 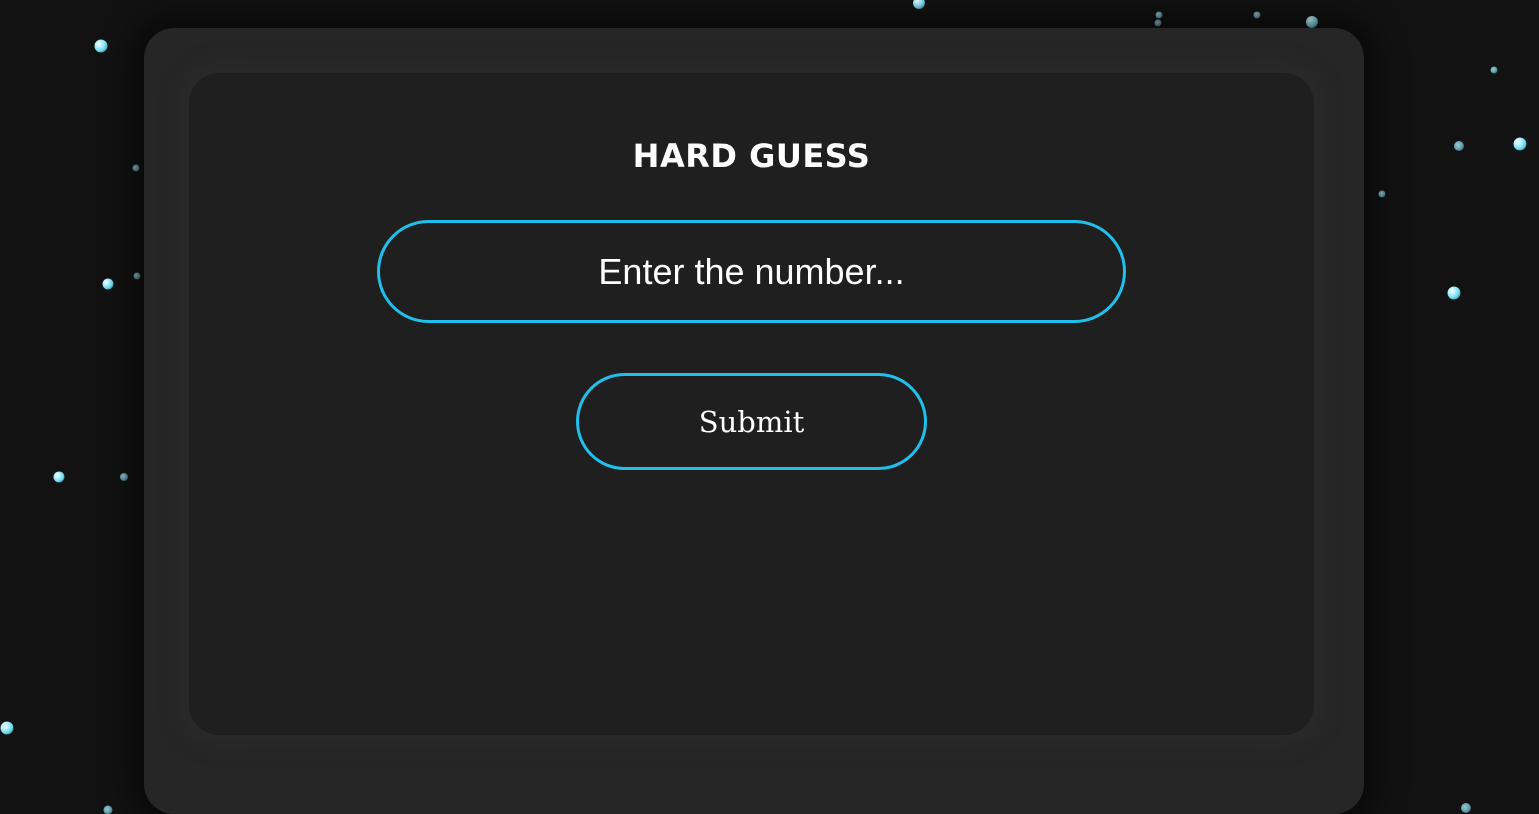 I want to click on submit-button: Submit, so click(x=751, y=421).